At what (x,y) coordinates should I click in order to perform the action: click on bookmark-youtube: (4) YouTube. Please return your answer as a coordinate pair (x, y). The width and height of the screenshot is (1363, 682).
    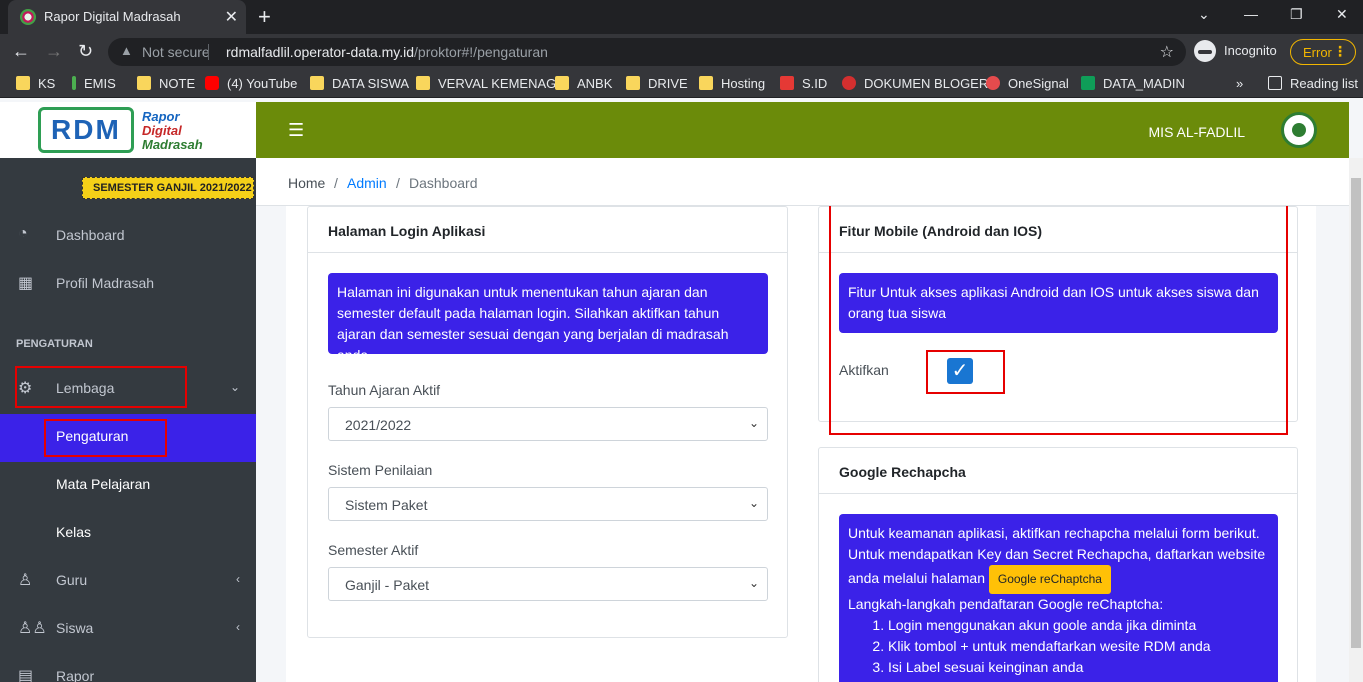
    Looking at the image, I should click on (251, 83).